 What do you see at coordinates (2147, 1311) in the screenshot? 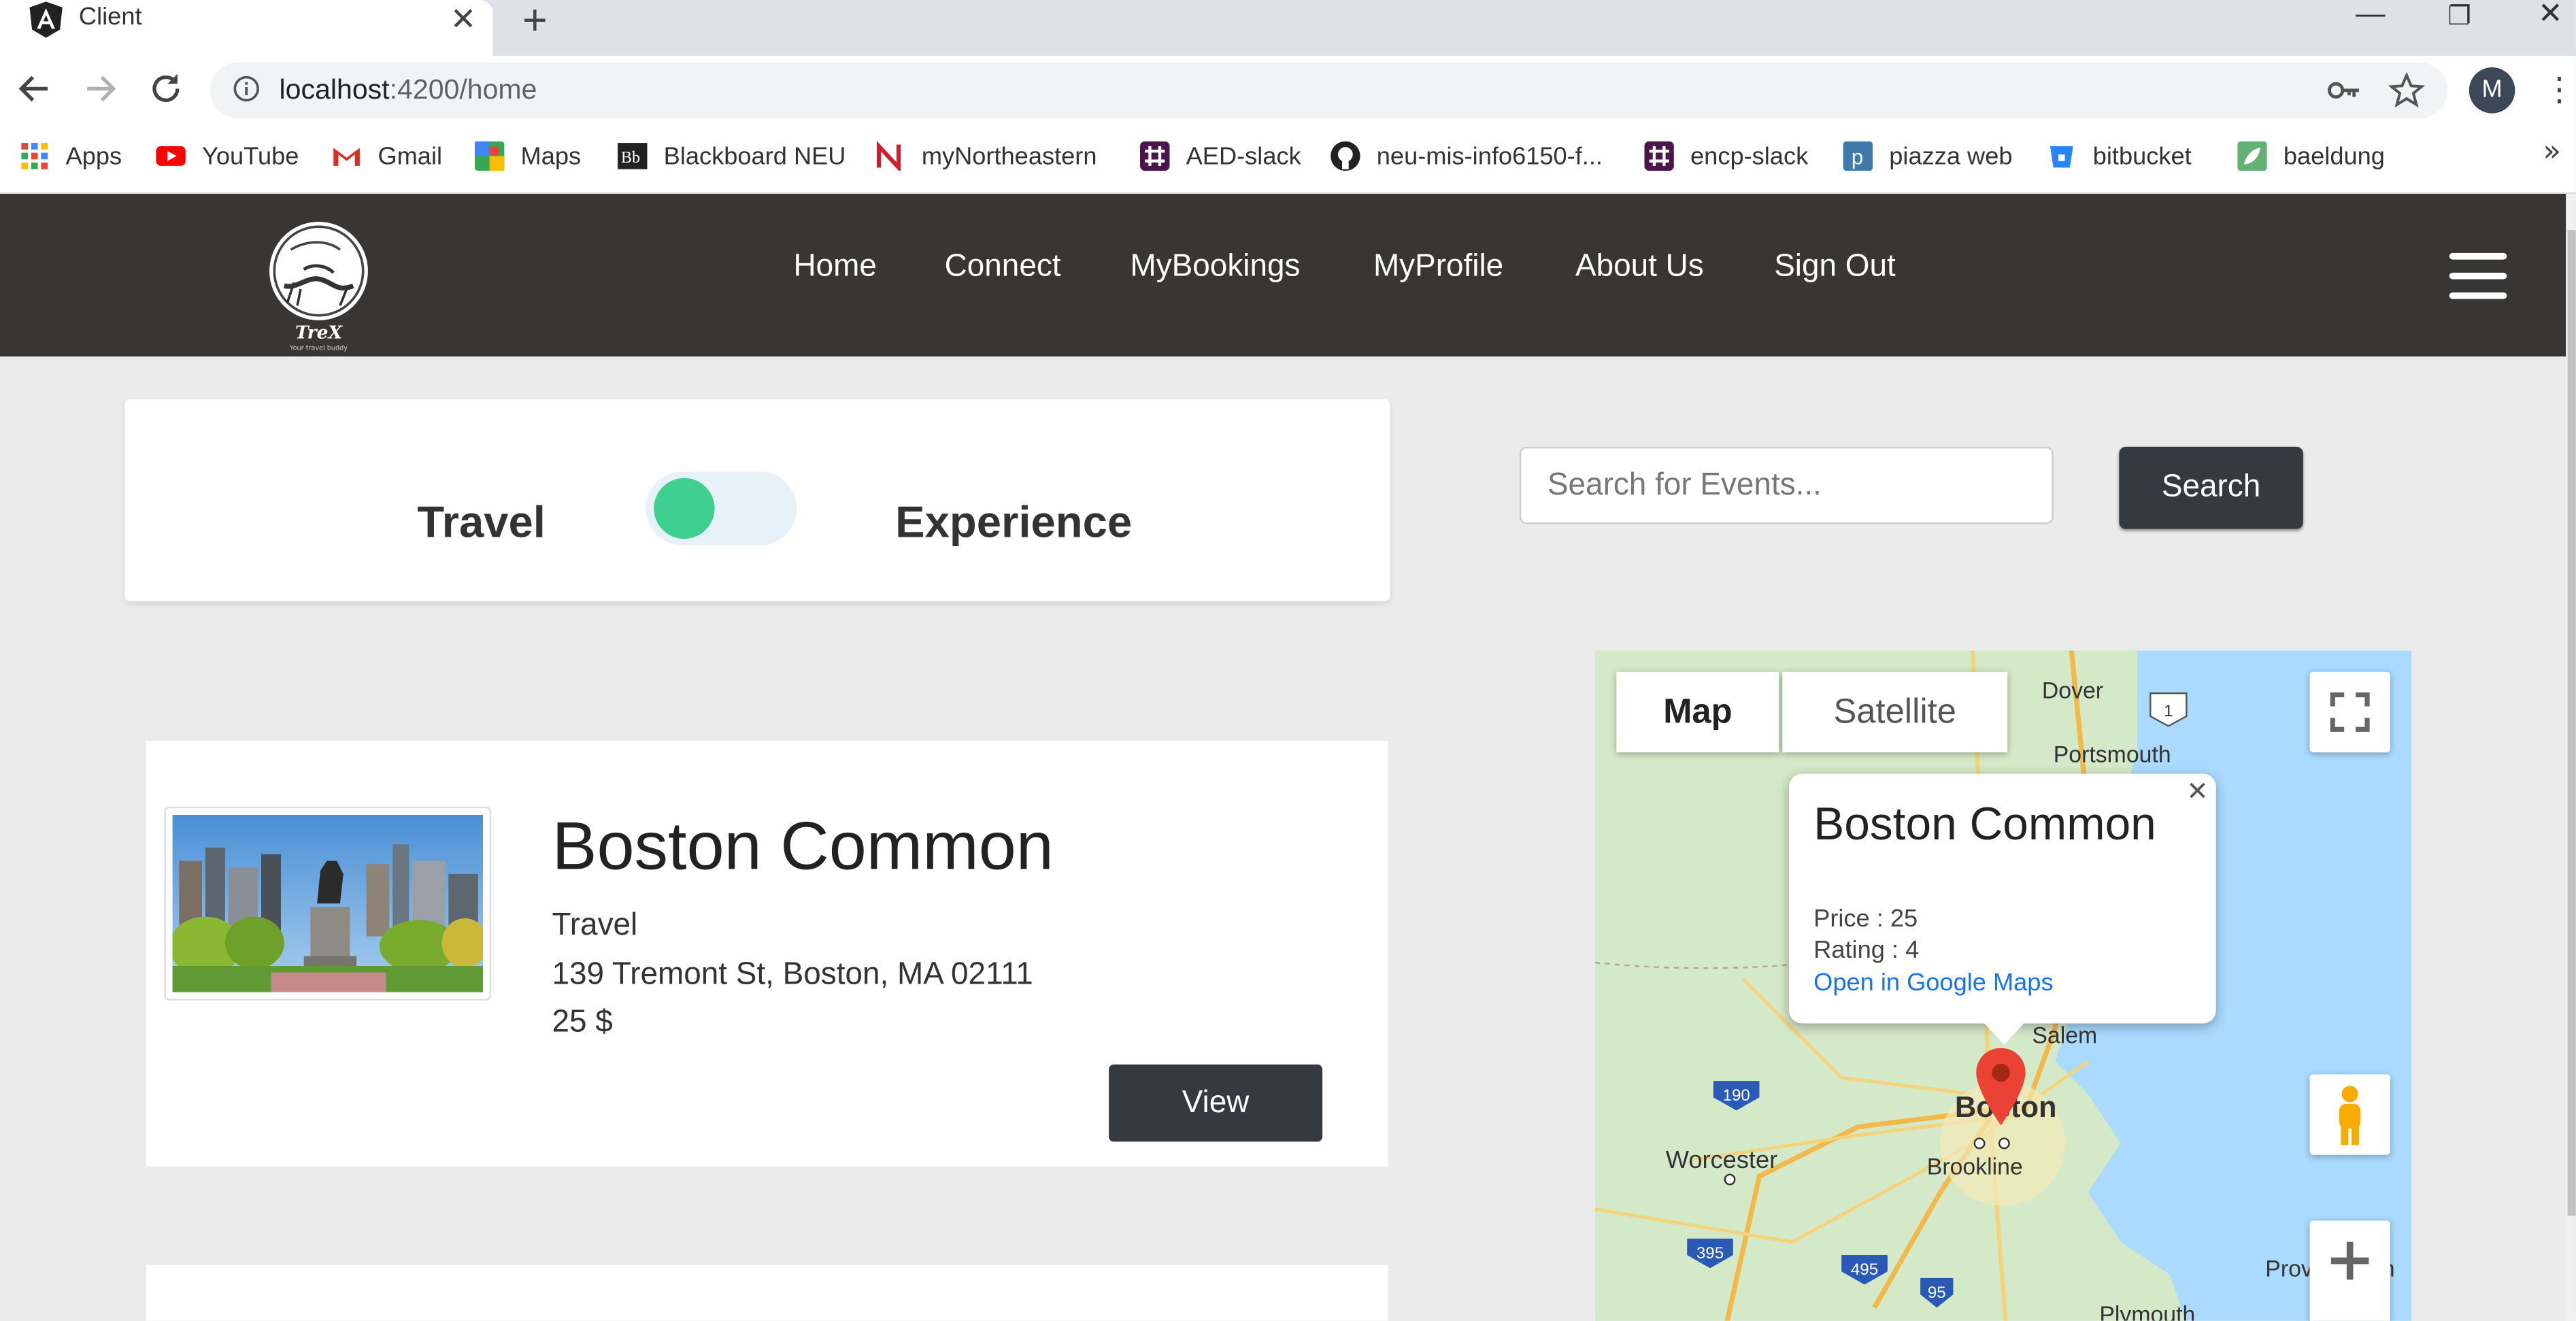
I see `map-label-plymouth: Plymouth` at bounding box center [2147, 1311].